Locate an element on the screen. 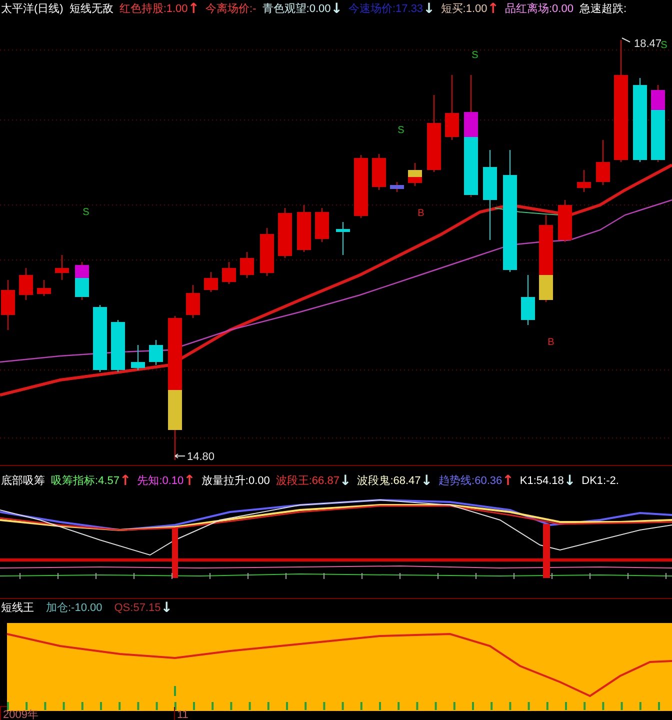 The width and height of the screenshot is (672, 720). indicator-value: 先知:0.10 is located at coordinates (160, 481).